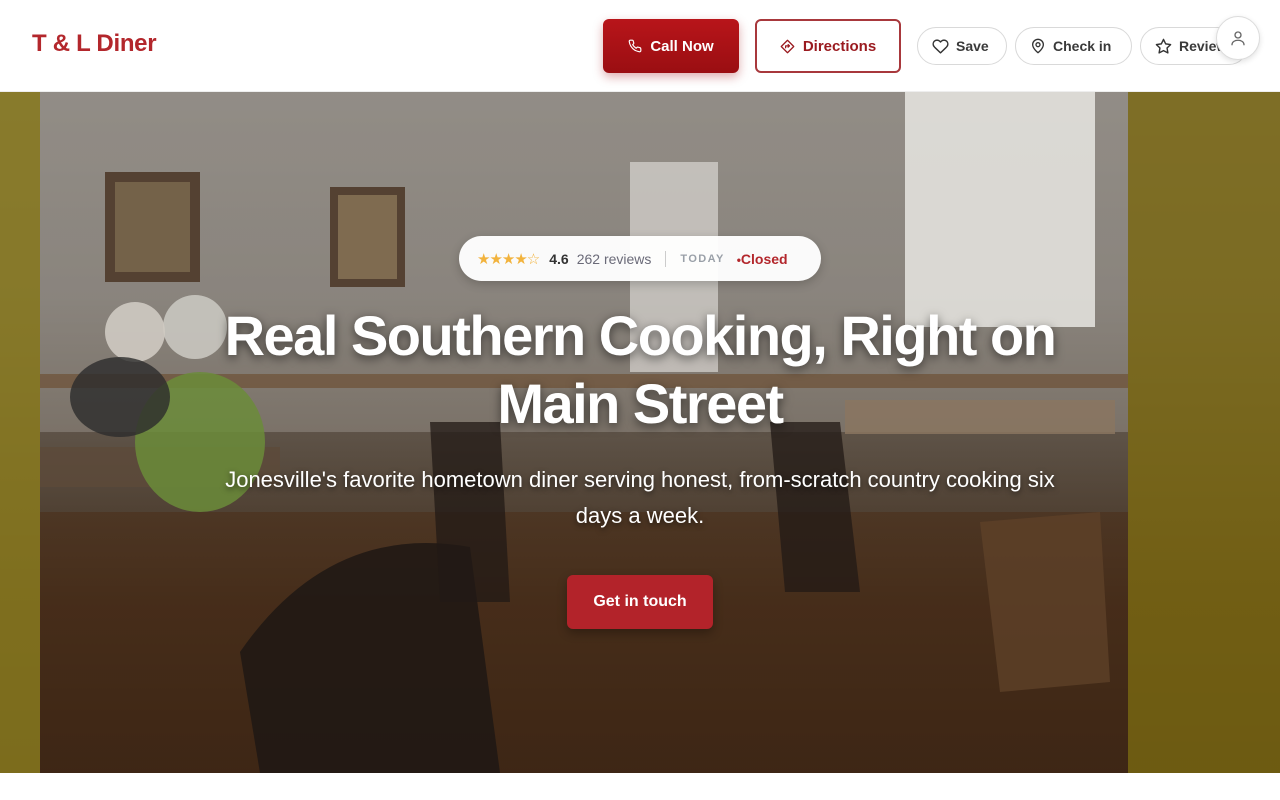  What do you see at coordinates (682, 46) in the screenshot?
I see `call-now-label: Call Now` at bounding box center [682, 46].